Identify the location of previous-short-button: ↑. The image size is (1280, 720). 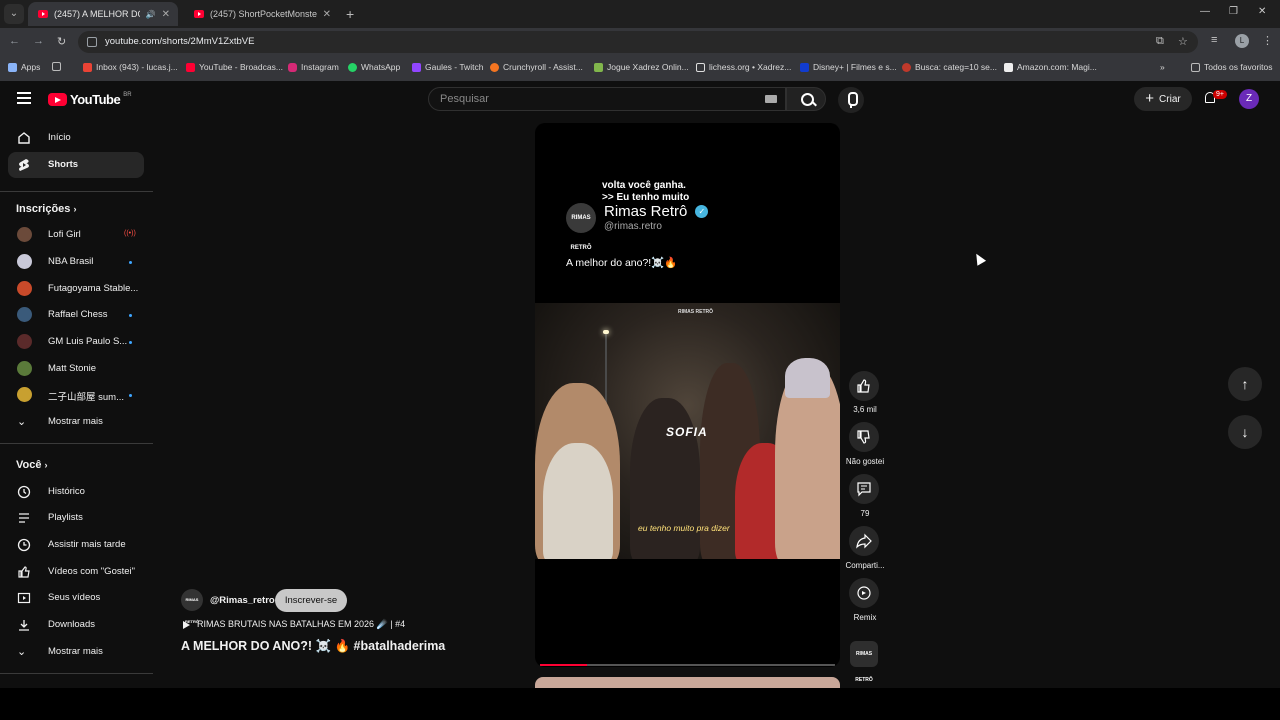
(1245, 384).